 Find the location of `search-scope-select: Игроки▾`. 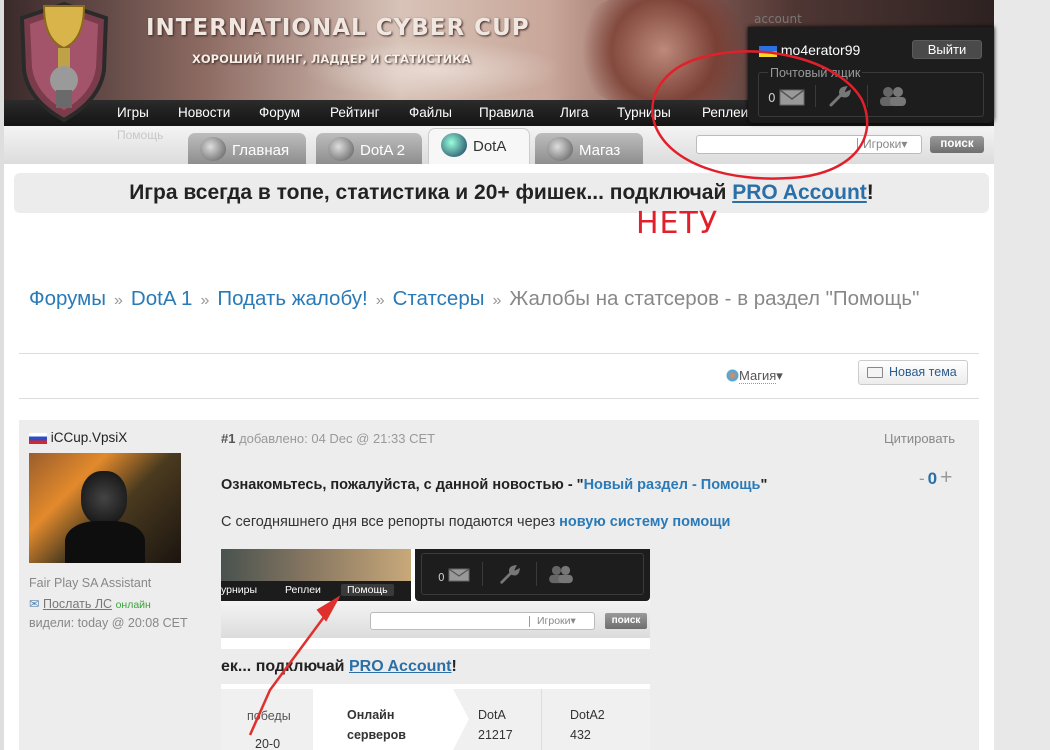

search-scope-select: Игроки▾ is located at coordinates (885, 144).